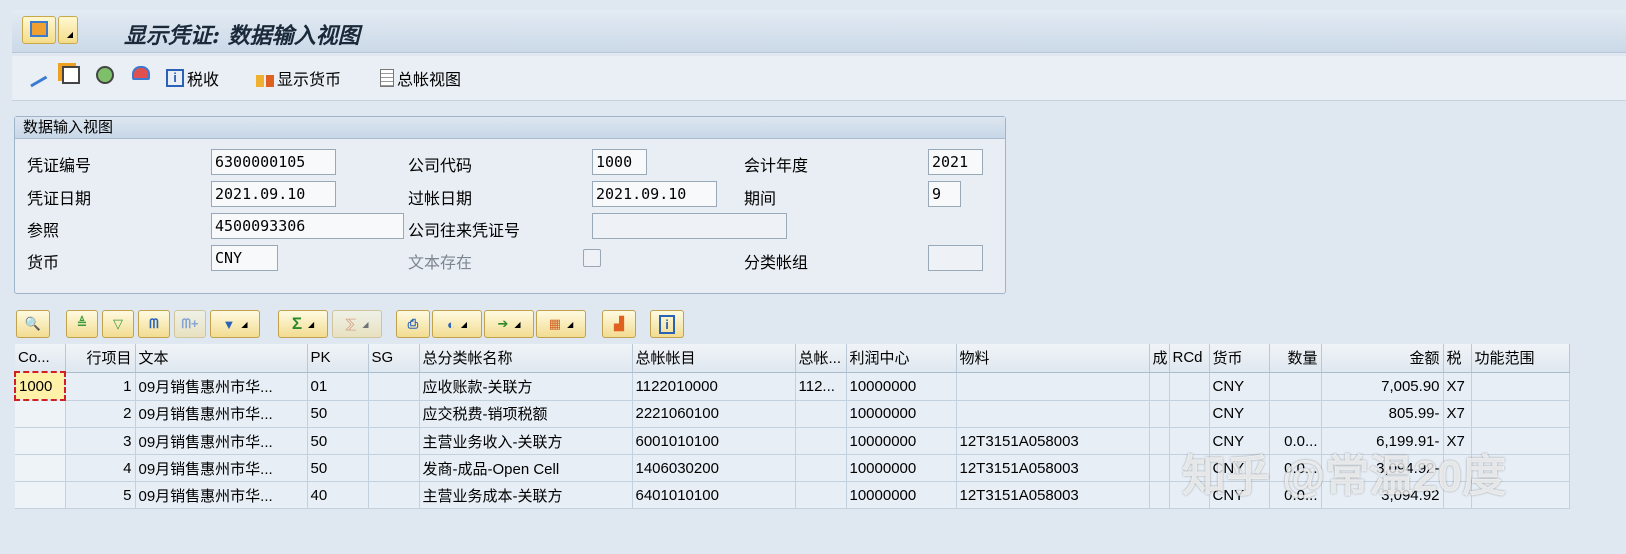 This screenshot has width=1626, height=554. Describe the element at coordinates (955, 162) in the screenshot. I see `fiscal-year-field: 2021` at that location.